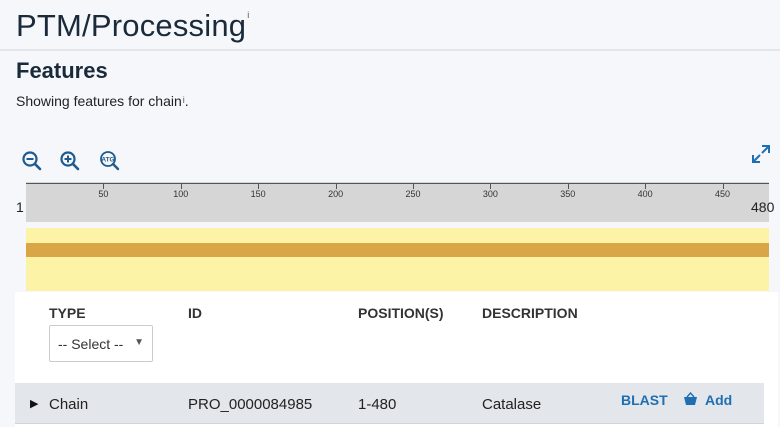 The height and width of the screenshot is (427, 780). I want to click on page-title-text: PTM/Processing, so click(131, 25).